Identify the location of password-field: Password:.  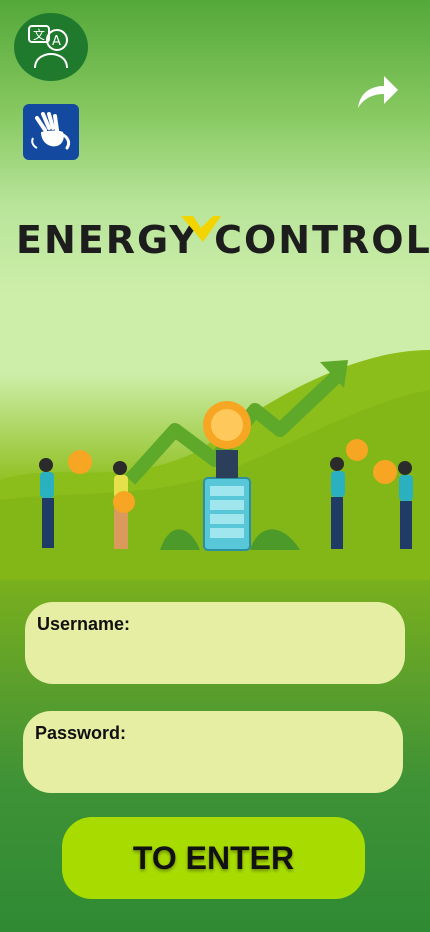
(213, 752).